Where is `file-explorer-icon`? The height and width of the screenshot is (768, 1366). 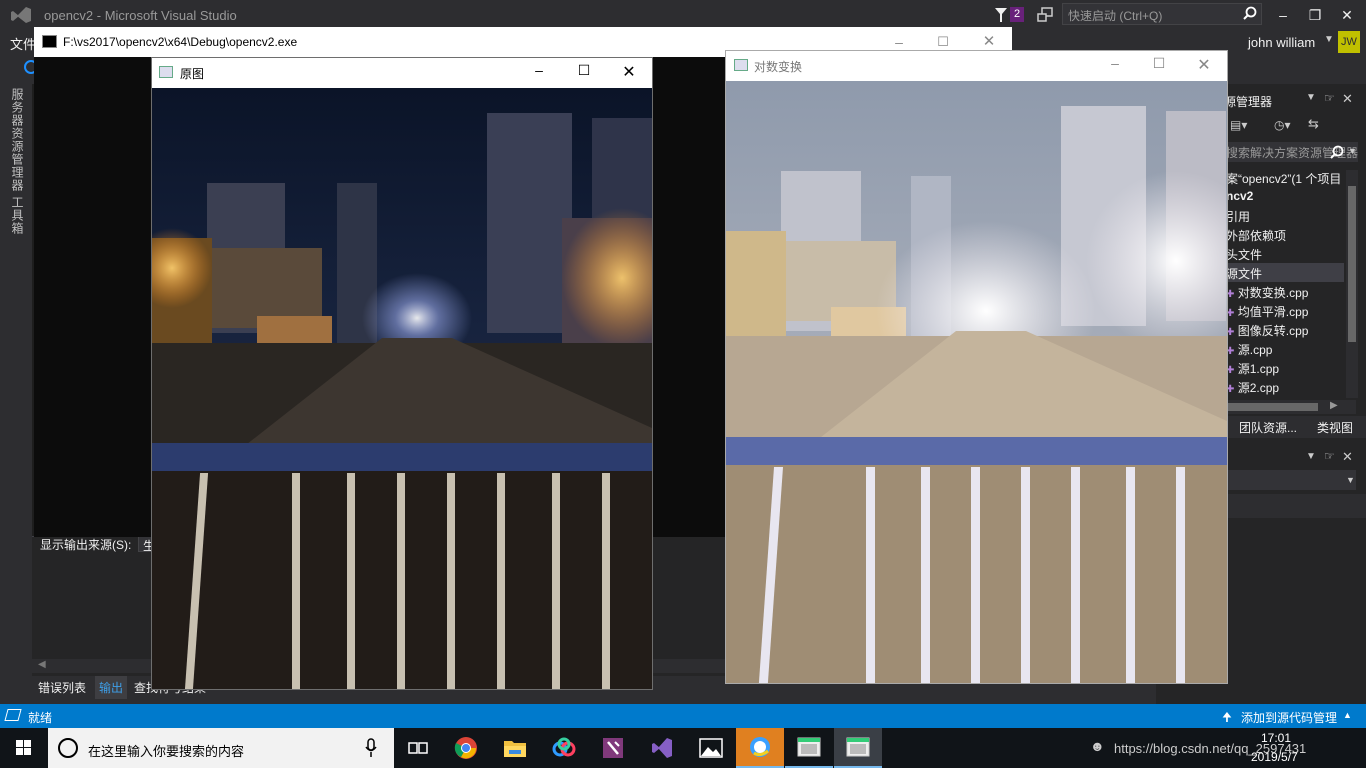 file-explorer-icon is located at coordinates (515, 748).